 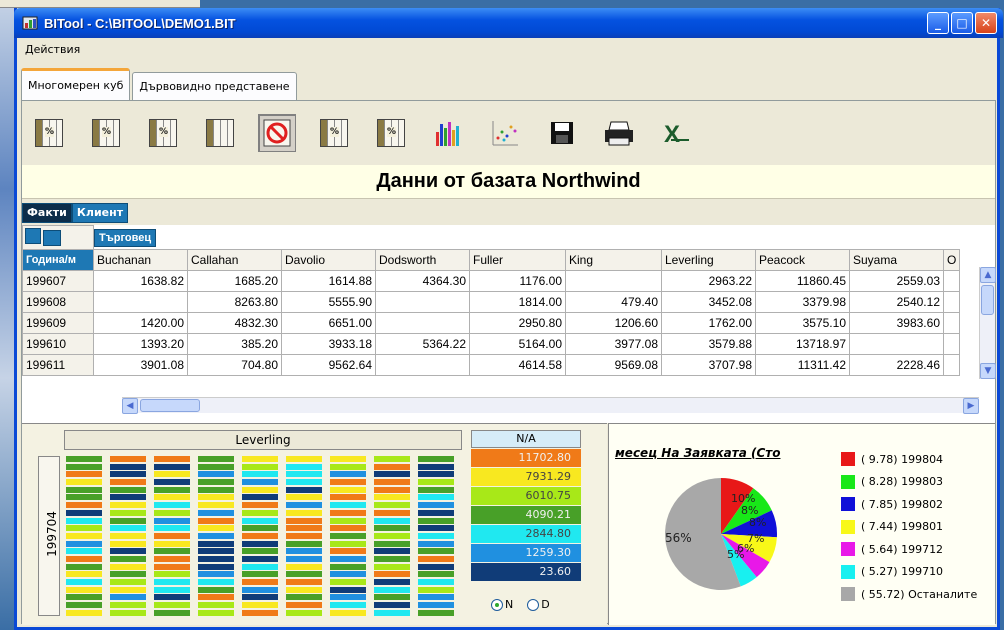 I want to click on table-cell: 11860.45, so click(x=802, y=281).